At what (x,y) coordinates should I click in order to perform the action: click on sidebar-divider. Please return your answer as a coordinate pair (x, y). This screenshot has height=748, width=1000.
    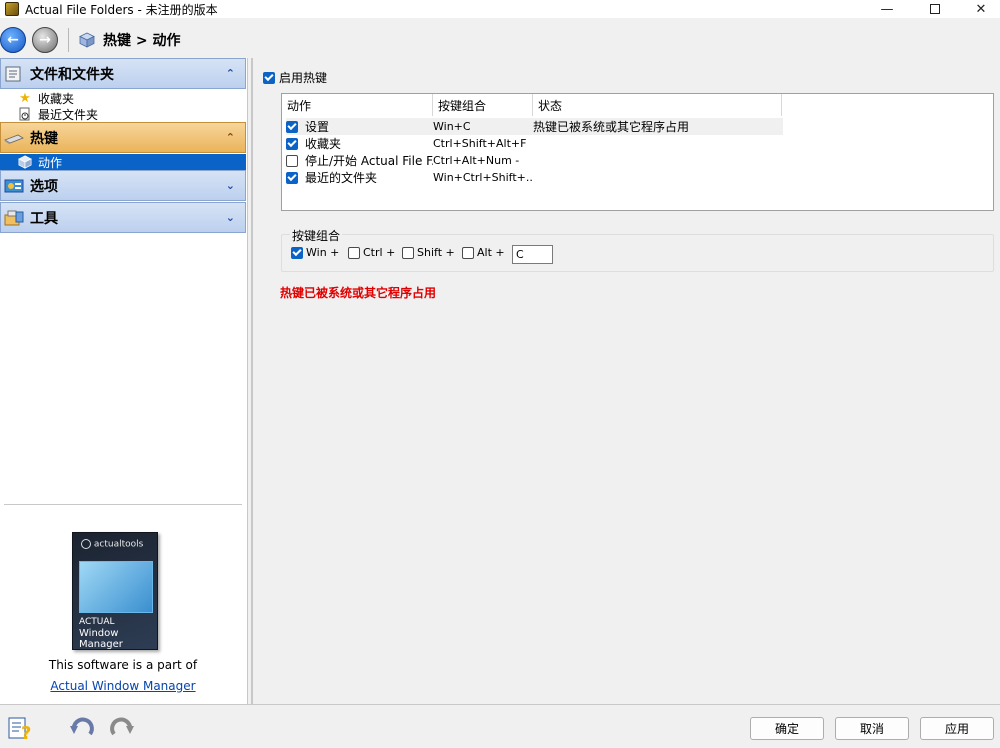
    Looking at the image, I should click on (123, 504).